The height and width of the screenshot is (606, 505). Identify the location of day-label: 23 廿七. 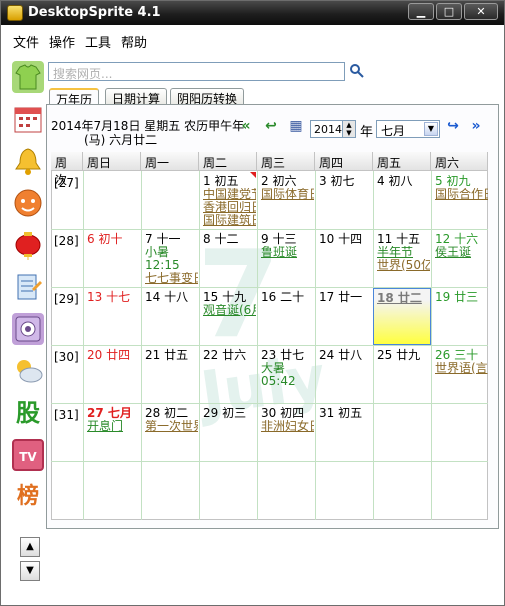
(283, 355).